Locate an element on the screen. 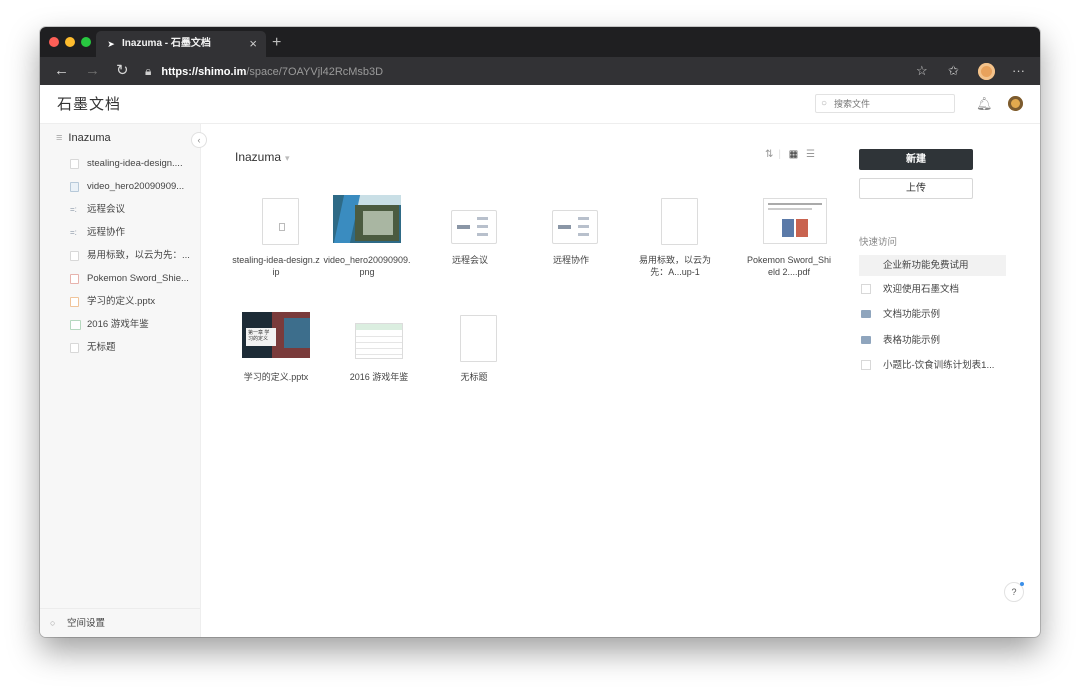 The image size is (1080, 691). file-card-zip: stealing-idea-design.zip is located at coordinates (276, 240).